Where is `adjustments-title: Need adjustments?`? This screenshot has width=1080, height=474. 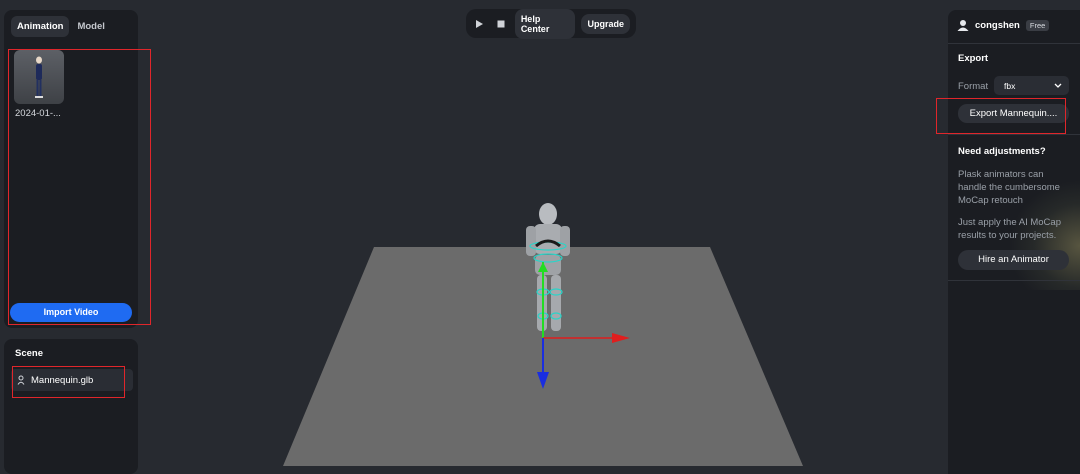
adjustments-title: Need adjustments? is located at coordinates (1002, 151).